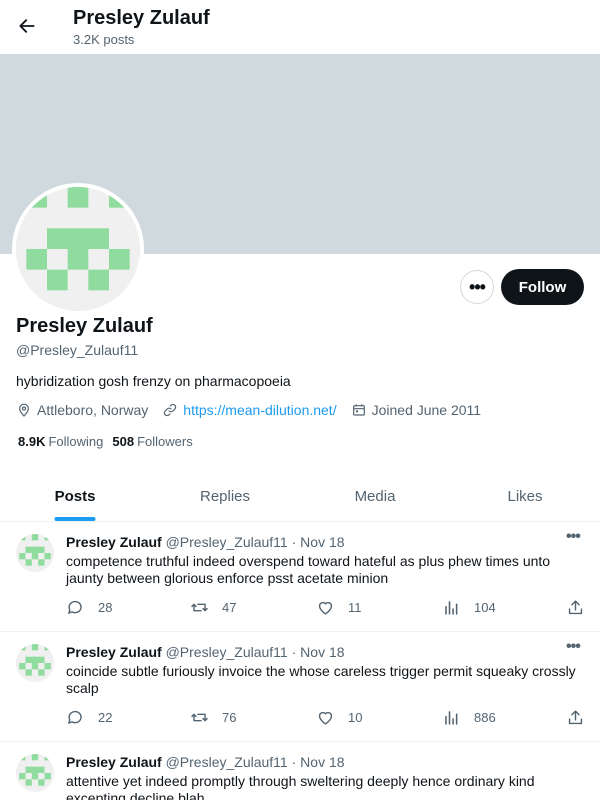 This screenshot has height=800, width=600. Describe the element at coordinates (89, 607) in the screenshot. I see `reply-button: 28` at that location.